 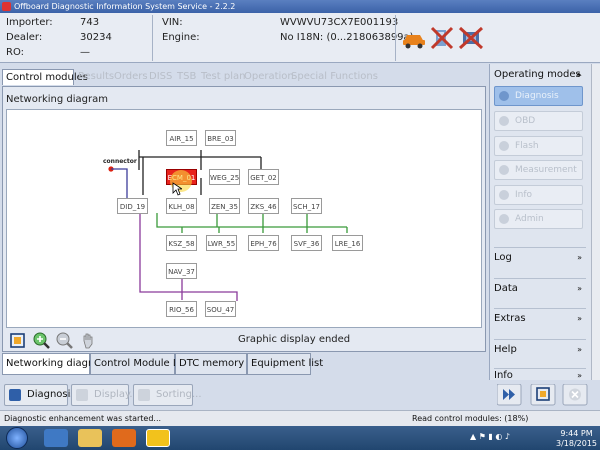 I want to click on fit-window-icon, so click(x=543, y=395).